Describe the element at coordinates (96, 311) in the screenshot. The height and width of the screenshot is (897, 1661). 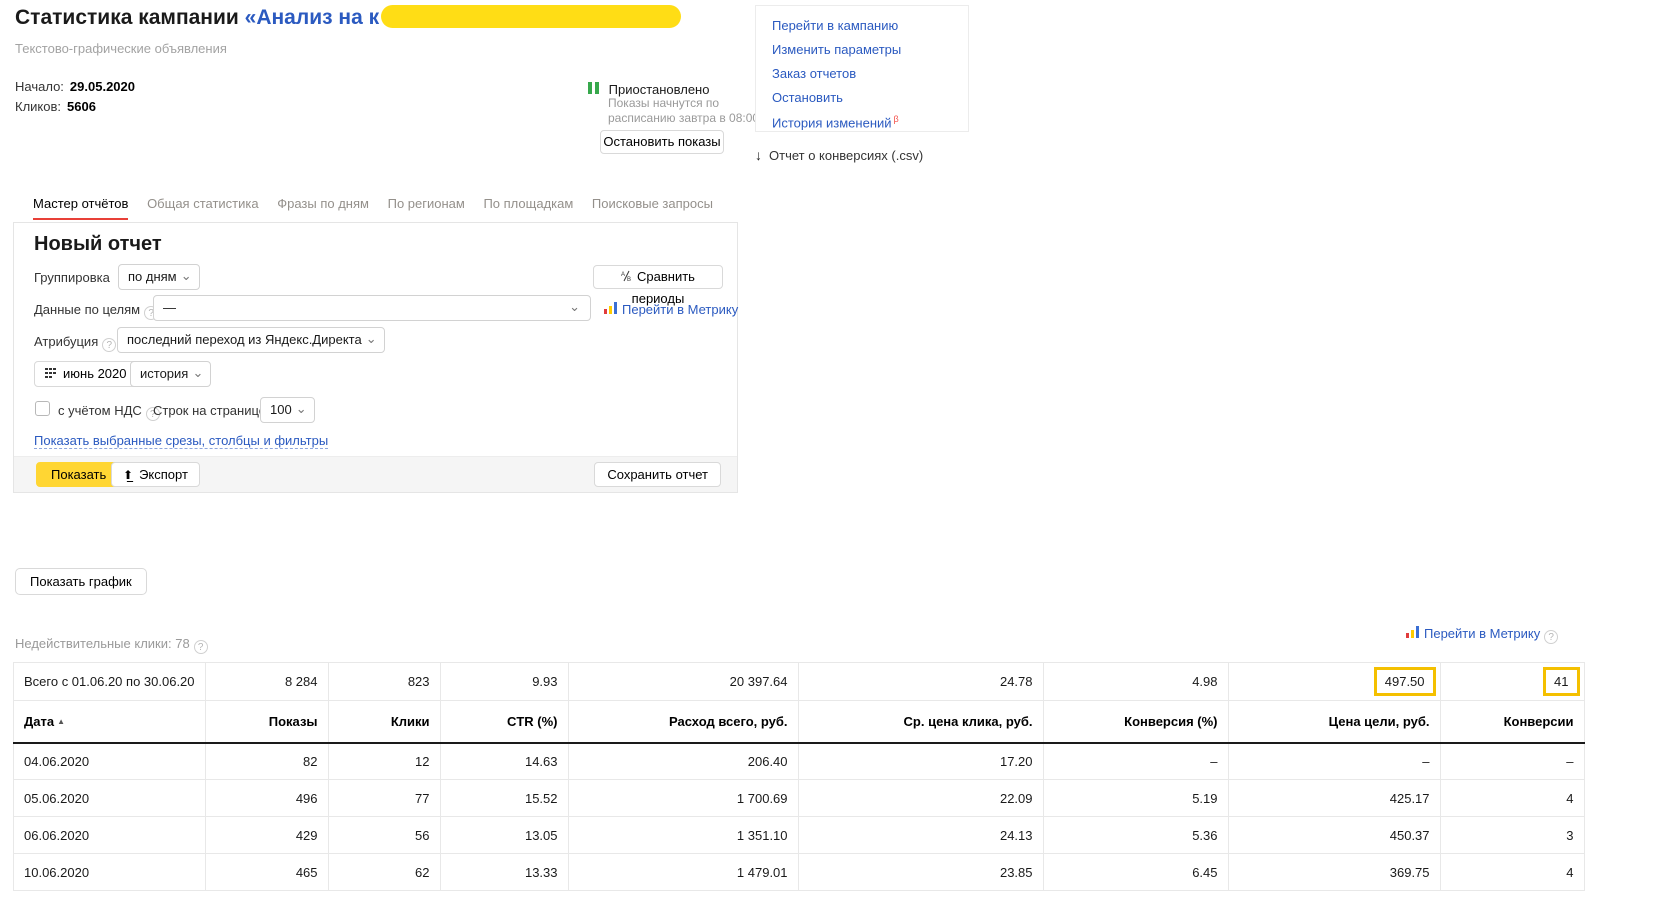
I see `goals-label: Данные по целям?` at that location.